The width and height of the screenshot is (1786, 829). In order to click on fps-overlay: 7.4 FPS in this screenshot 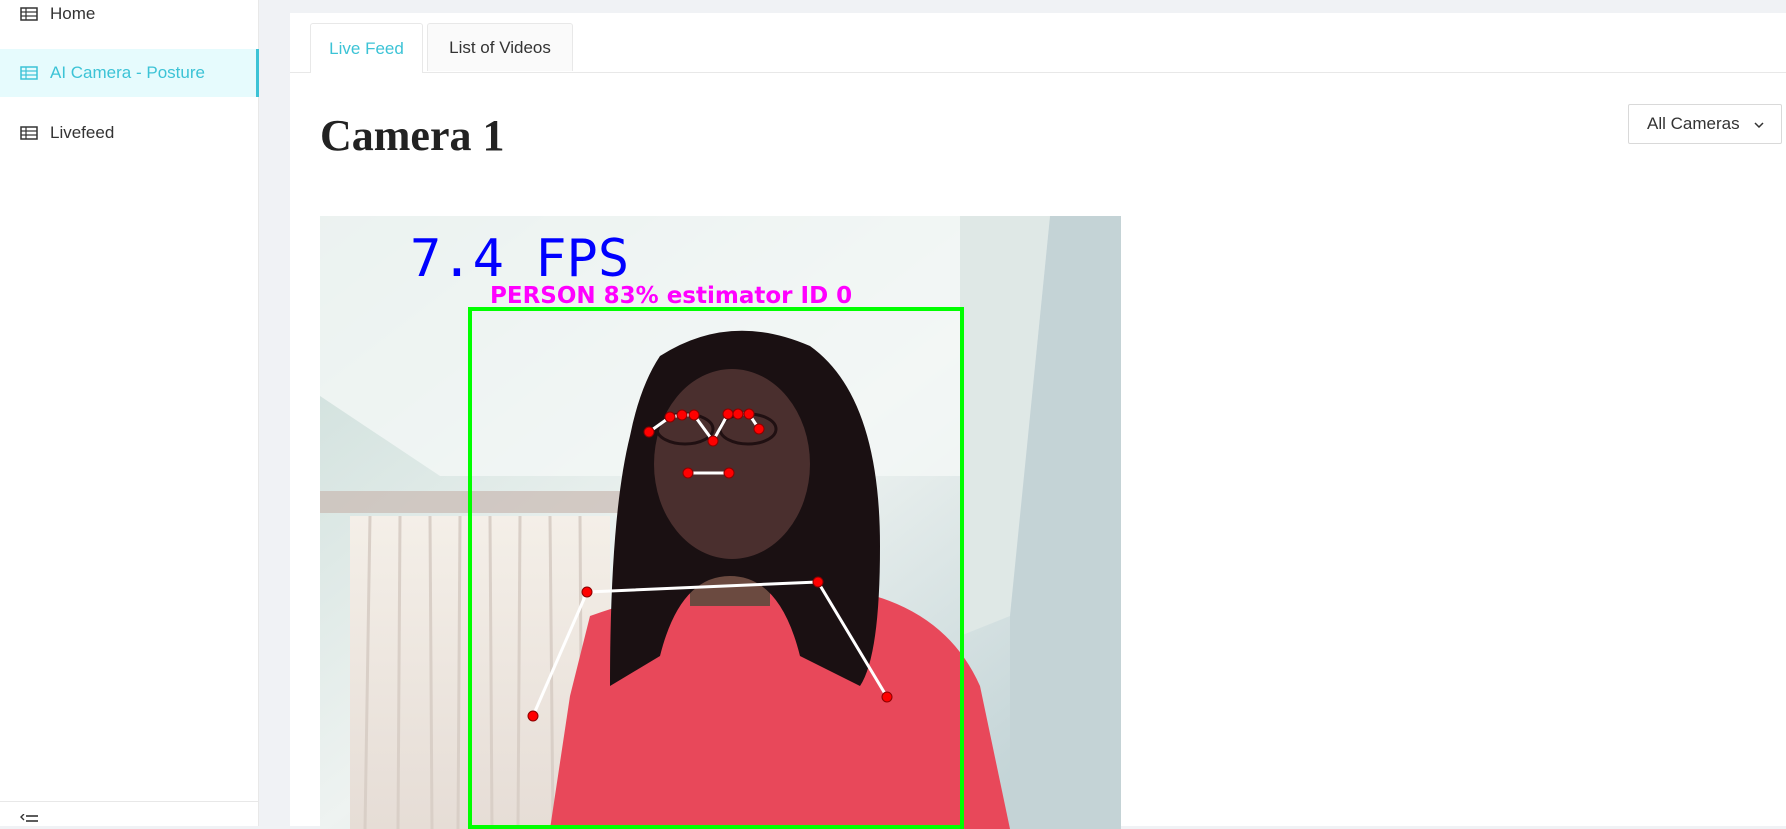, I will do `click(519, 259)`.